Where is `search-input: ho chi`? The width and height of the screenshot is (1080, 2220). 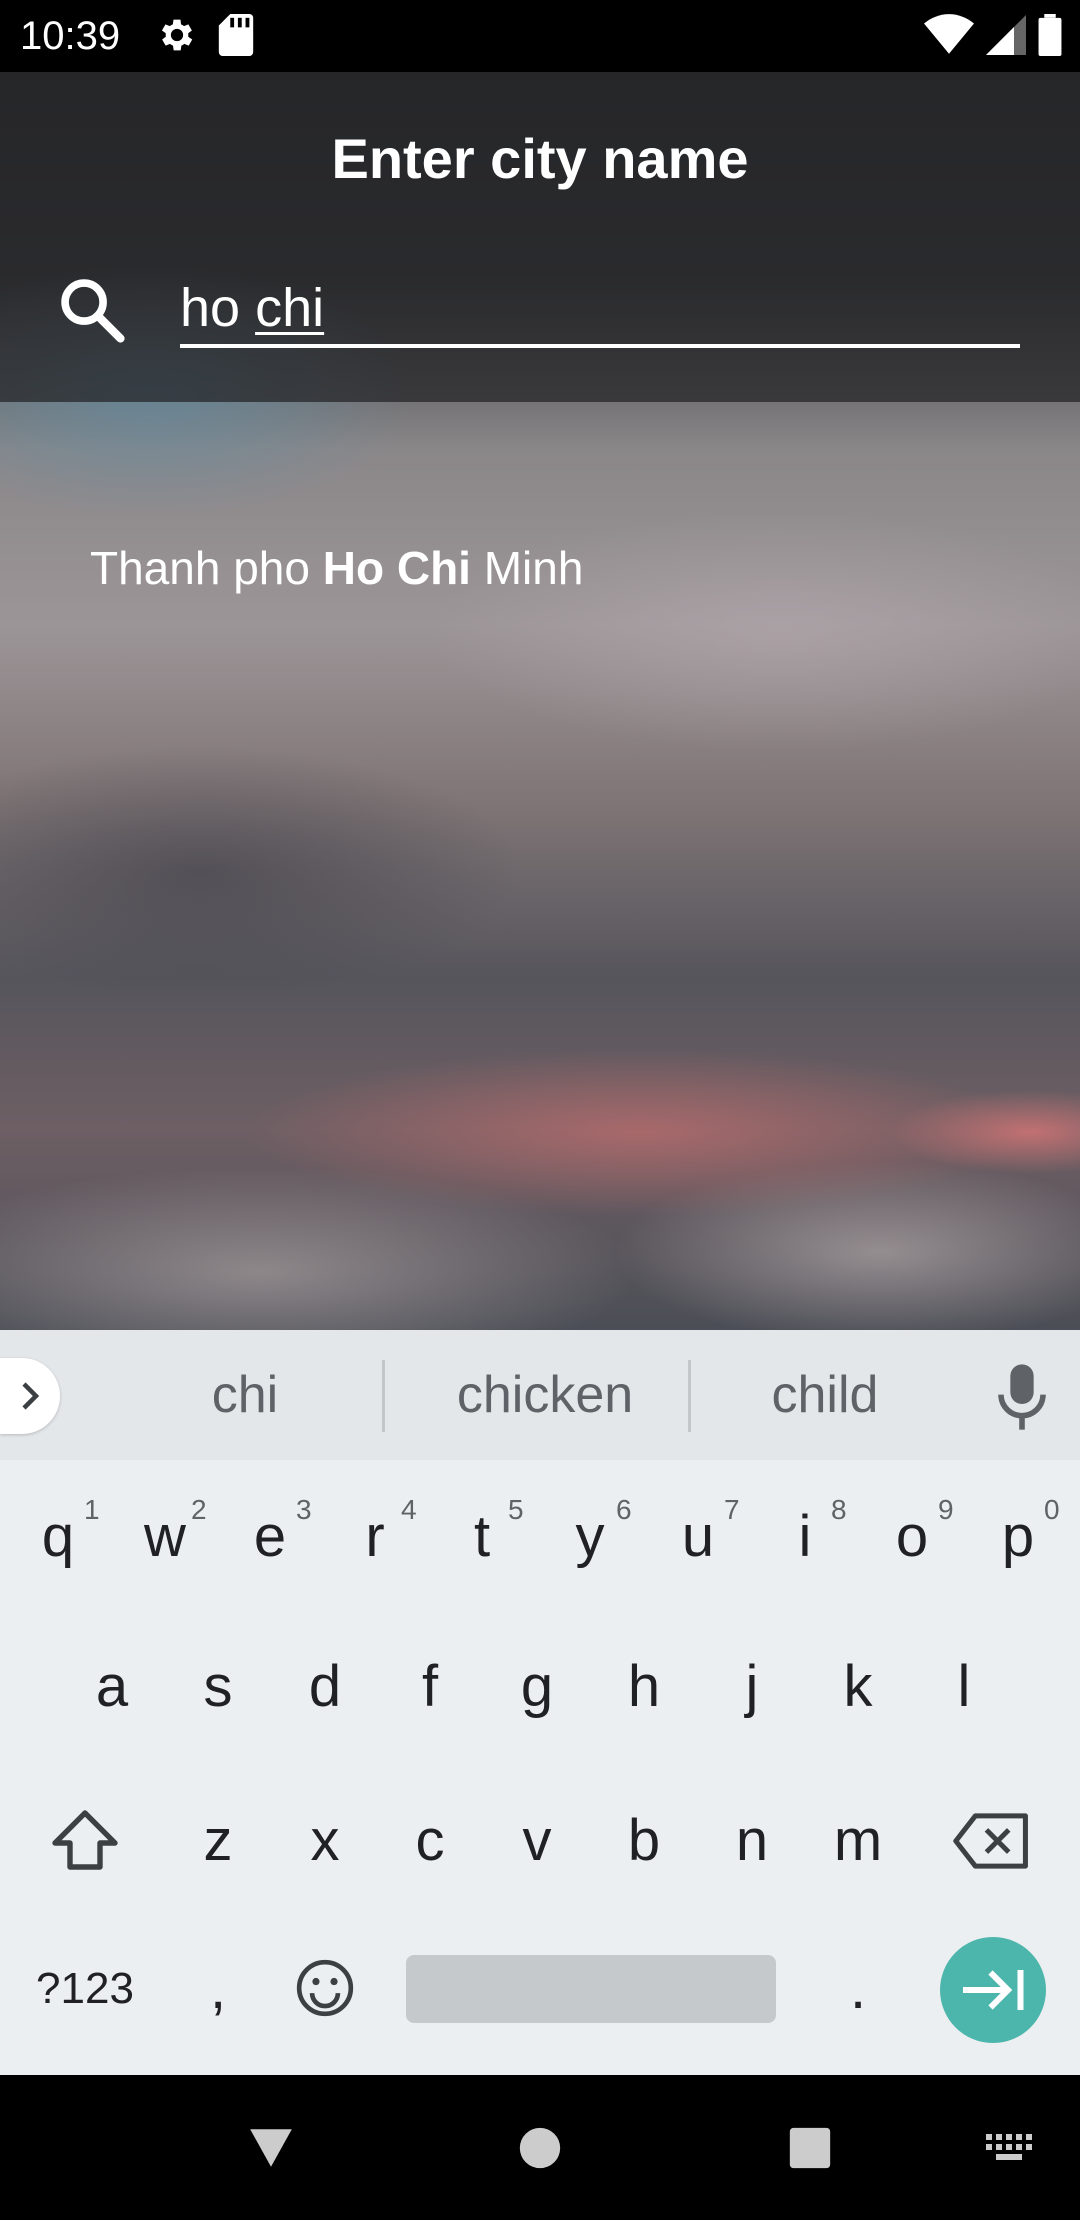
search-input: ho chi is located at coordinates (252, 308).